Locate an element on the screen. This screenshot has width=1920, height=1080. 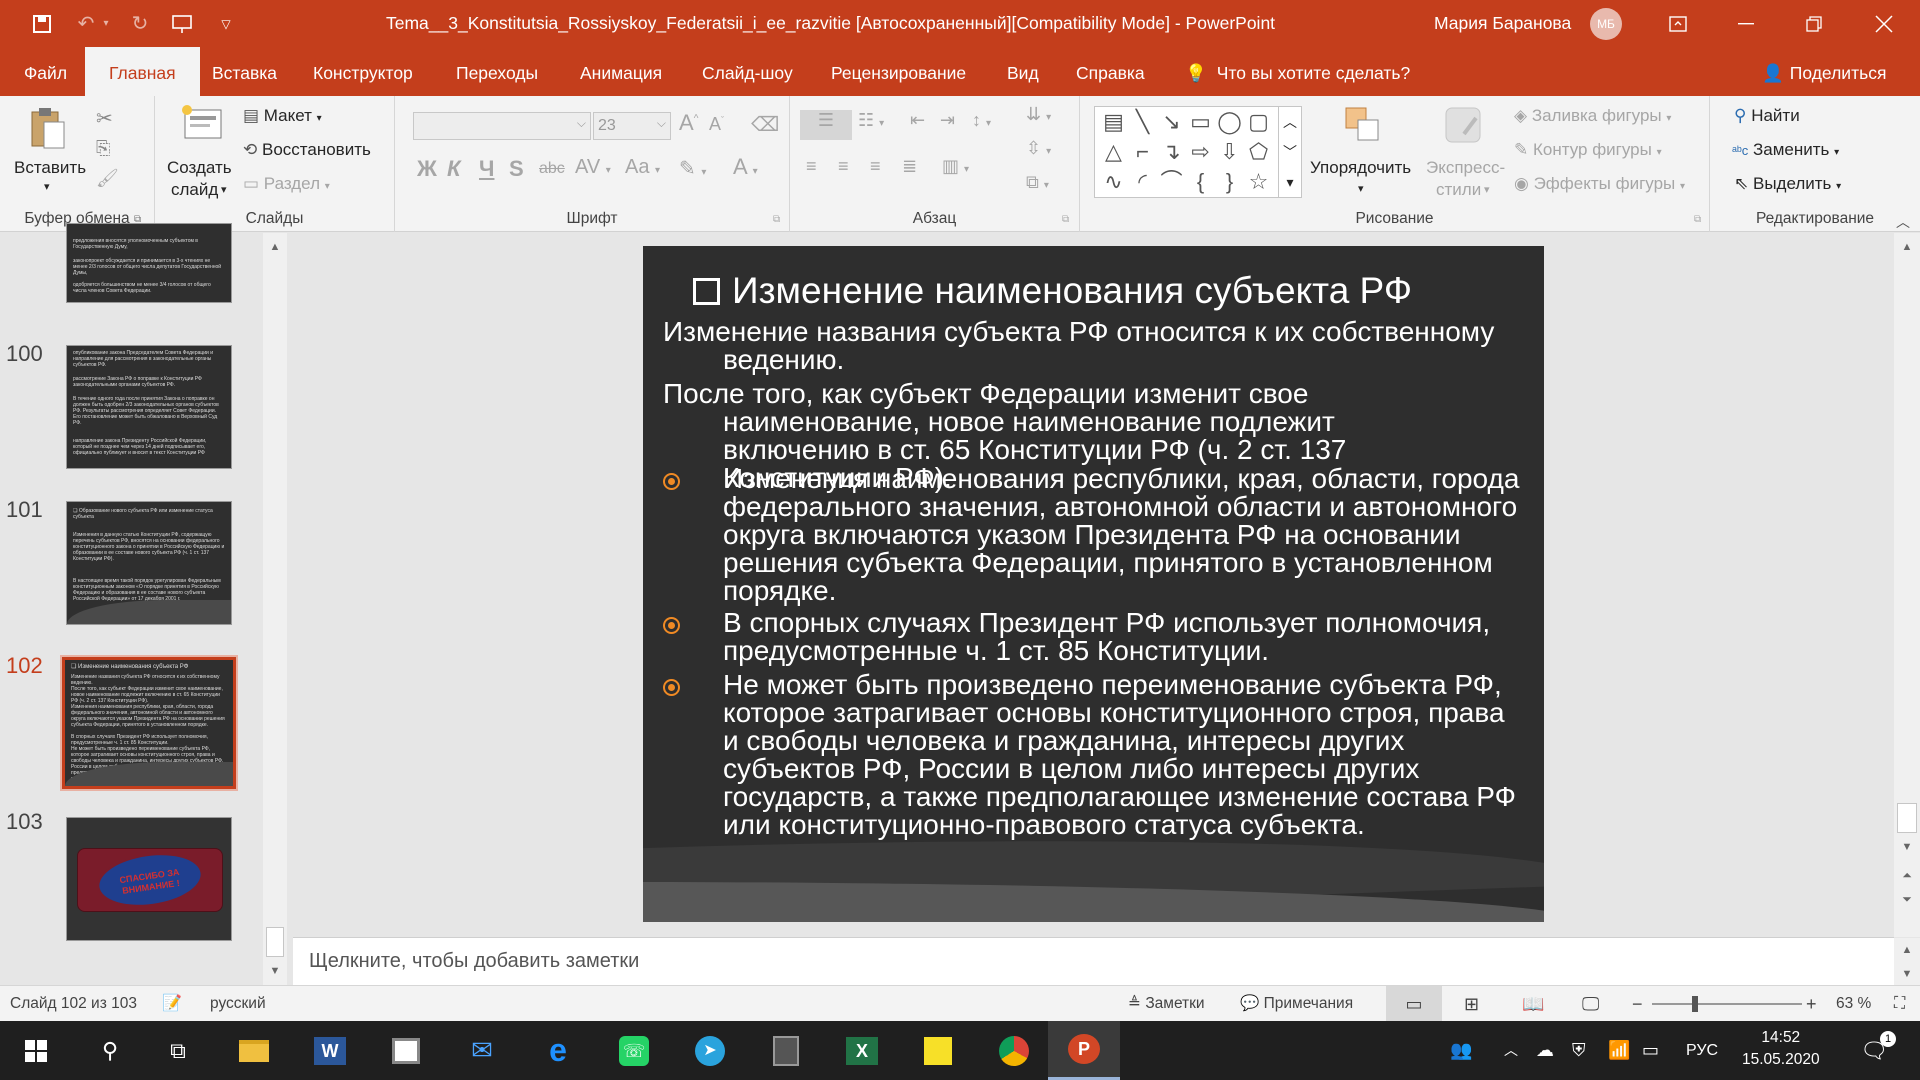
highlight-icon: ✎ ▾ is located at coordinates (692, 168).